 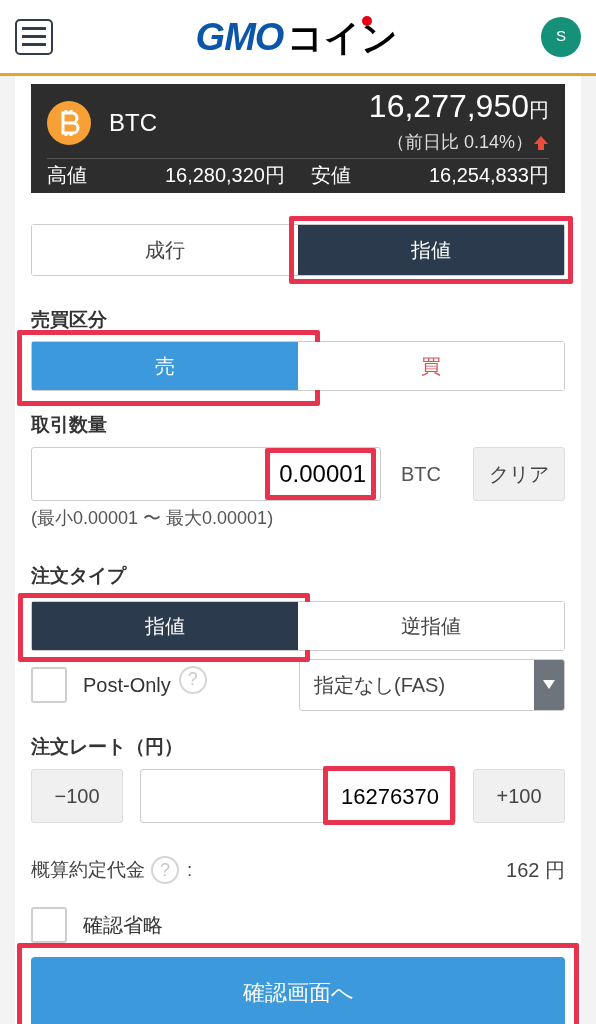 I want to click on bitcoin-icon, so click(x=69, y=123).